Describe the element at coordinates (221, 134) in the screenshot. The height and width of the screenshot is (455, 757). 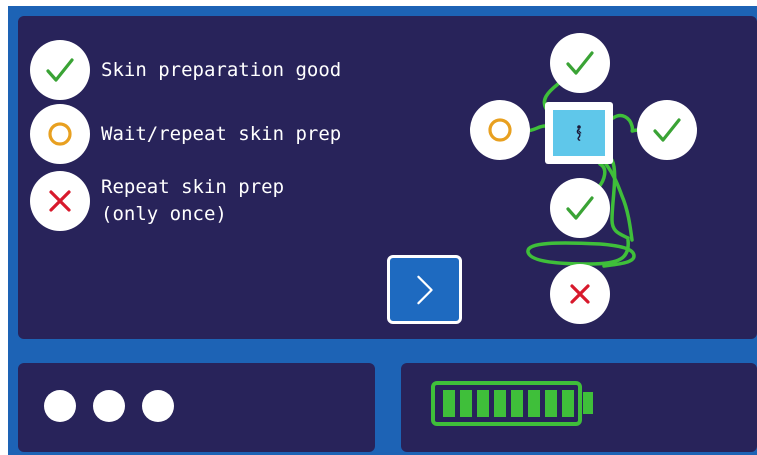
I see `legend-wait-label: Wait/repeat skin prep` at that location.